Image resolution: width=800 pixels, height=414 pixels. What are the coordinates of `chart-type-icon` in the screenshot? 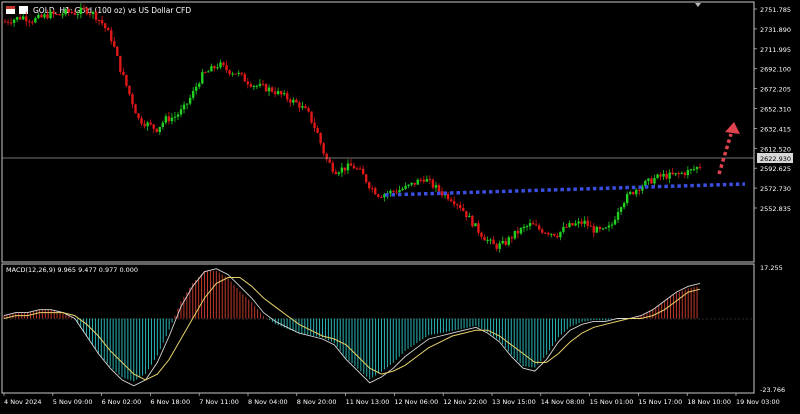 It's located at (23, 10).